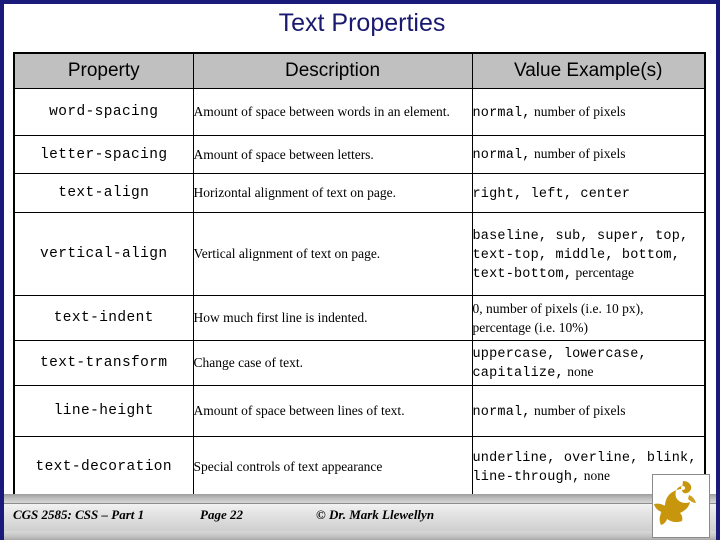 This screenshot has height=540, width=720. I want to click on column-header-property: Property, so click(103, 70).